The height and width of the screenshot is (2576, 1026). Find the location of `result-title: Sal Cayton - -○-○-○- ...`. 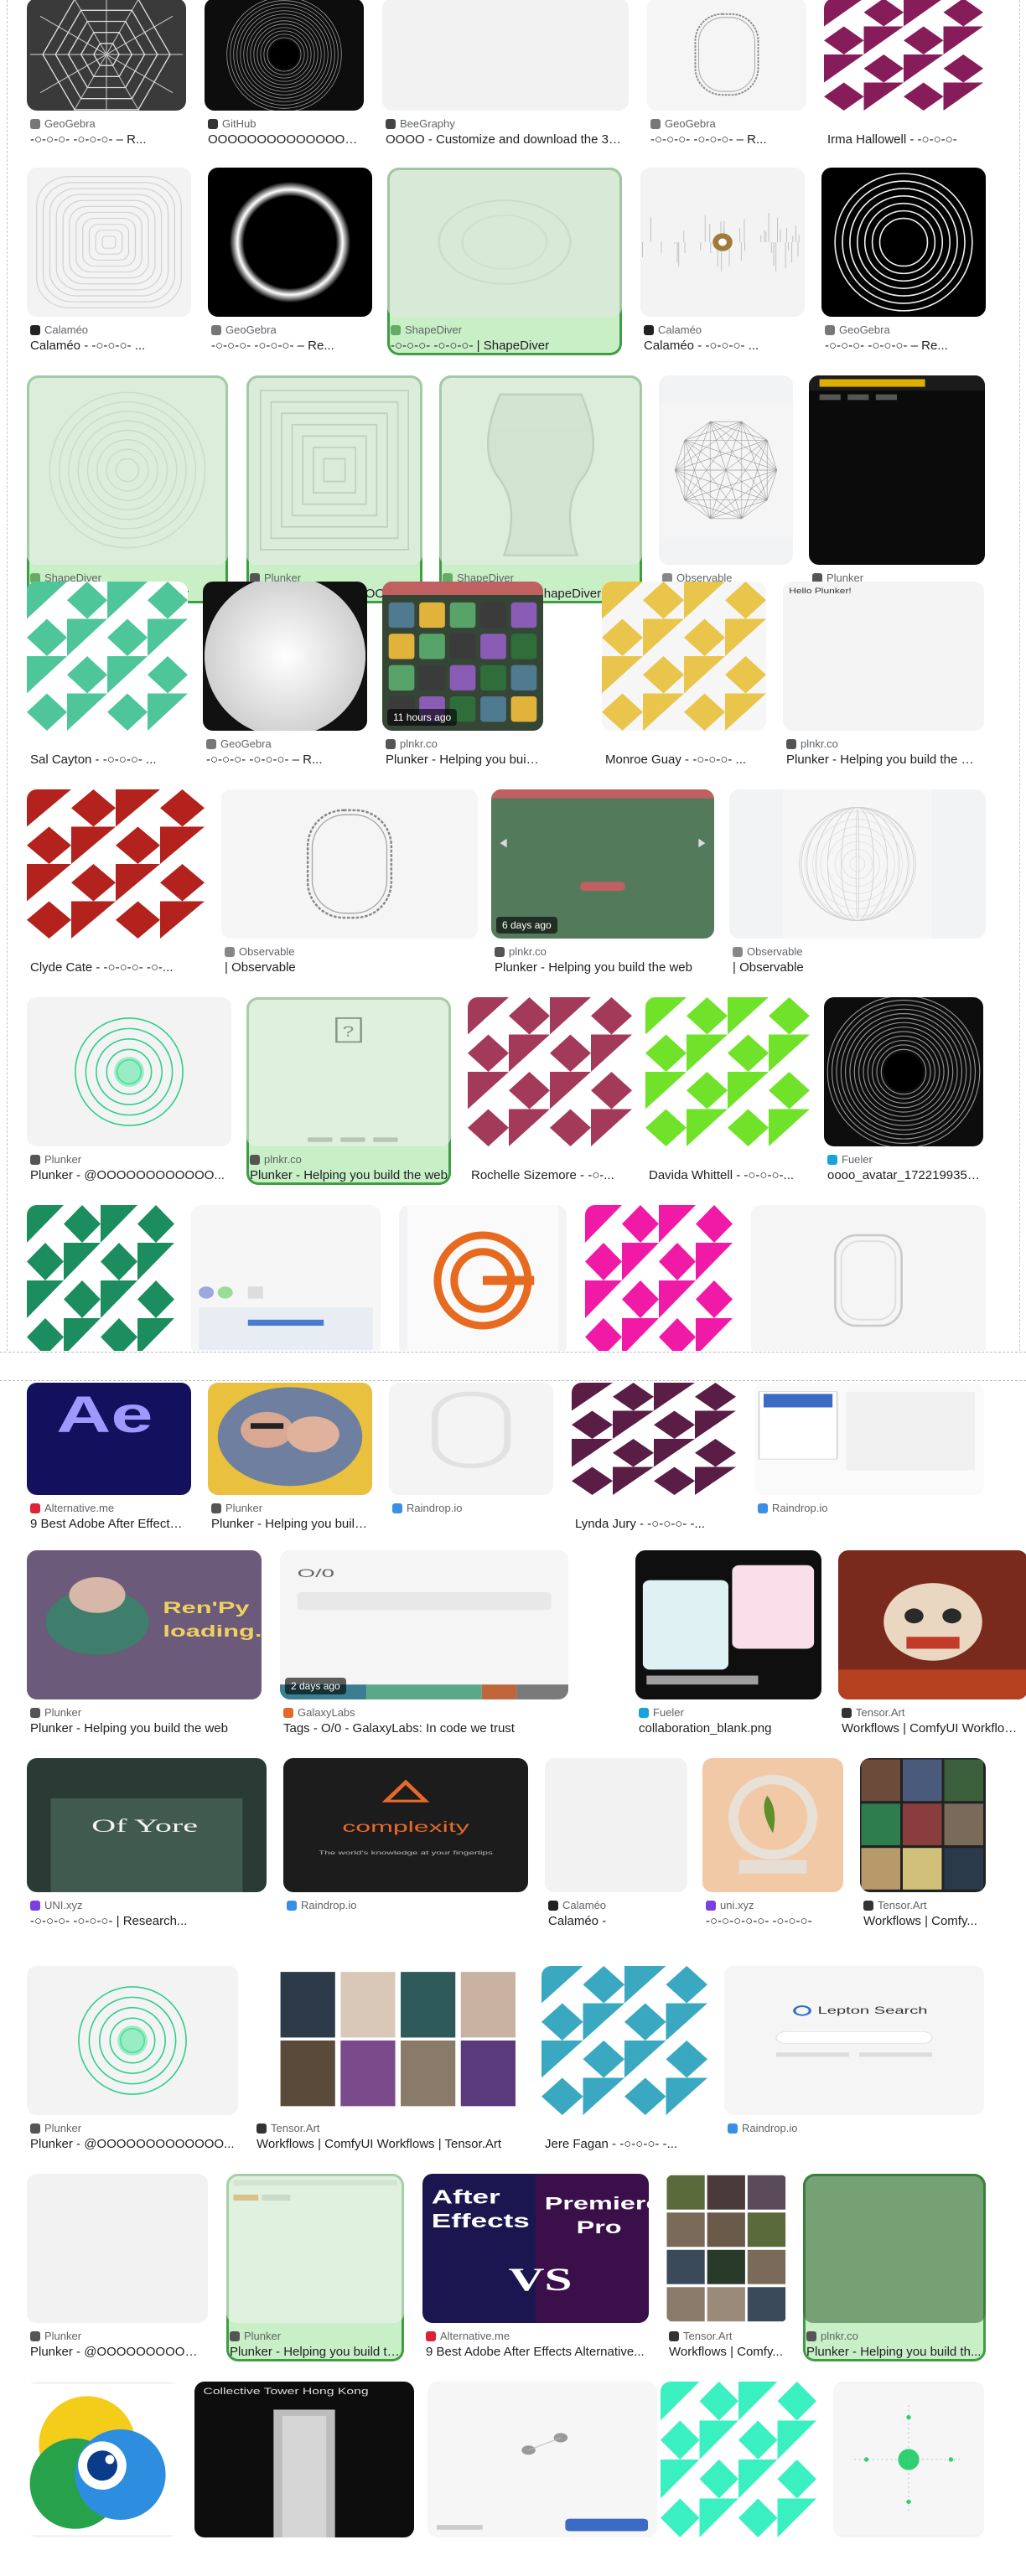

result-title: Sal Cayton - -○-○-○- ... is located at coordinates (107, 760).